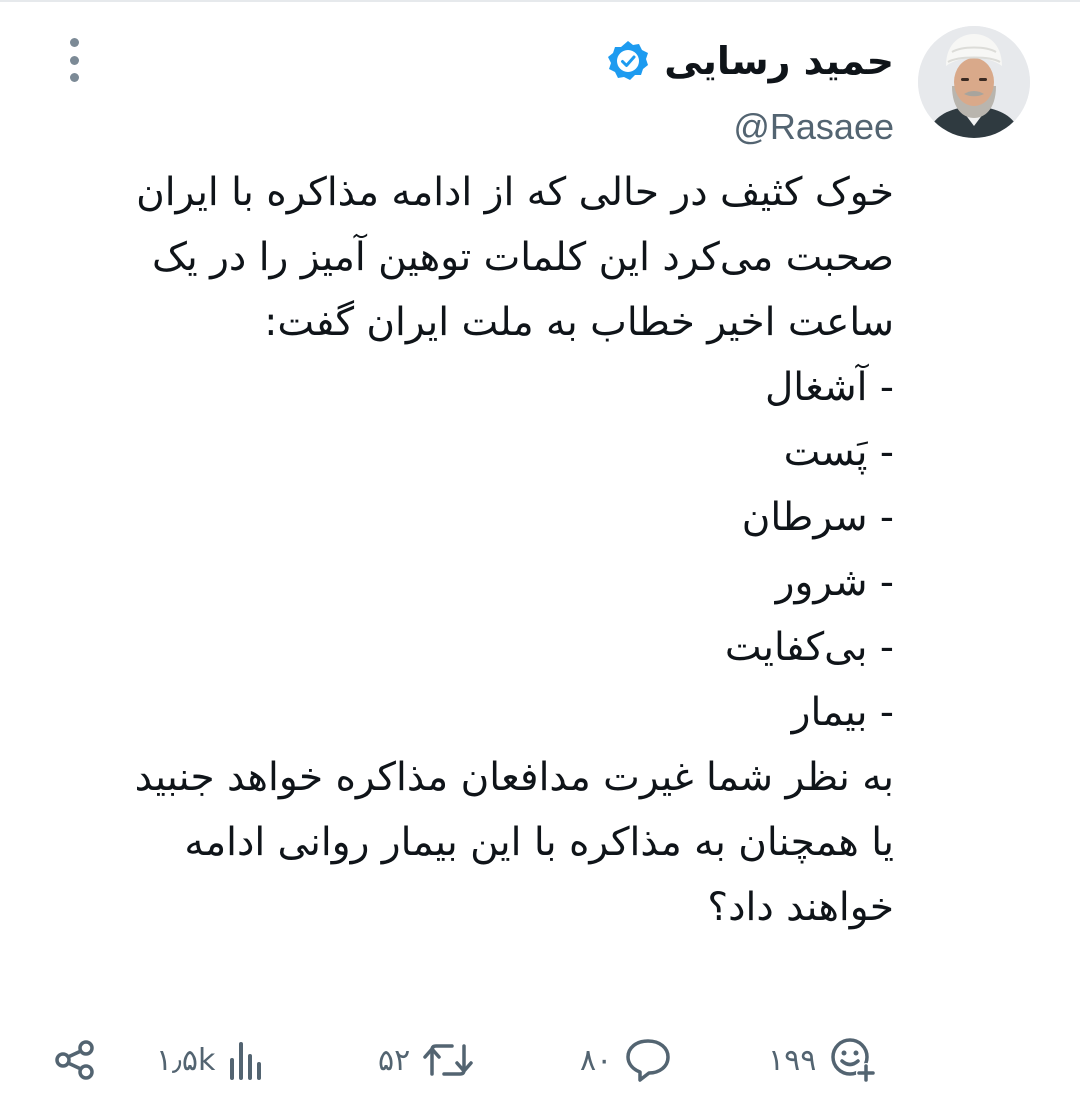 The height and width of the screenshot is (1113, 1080). What do you see at coordinates (829, 387) in the screenshot?
I see `tweet-list-item: - آشغال` at bounding box center [829, 387].